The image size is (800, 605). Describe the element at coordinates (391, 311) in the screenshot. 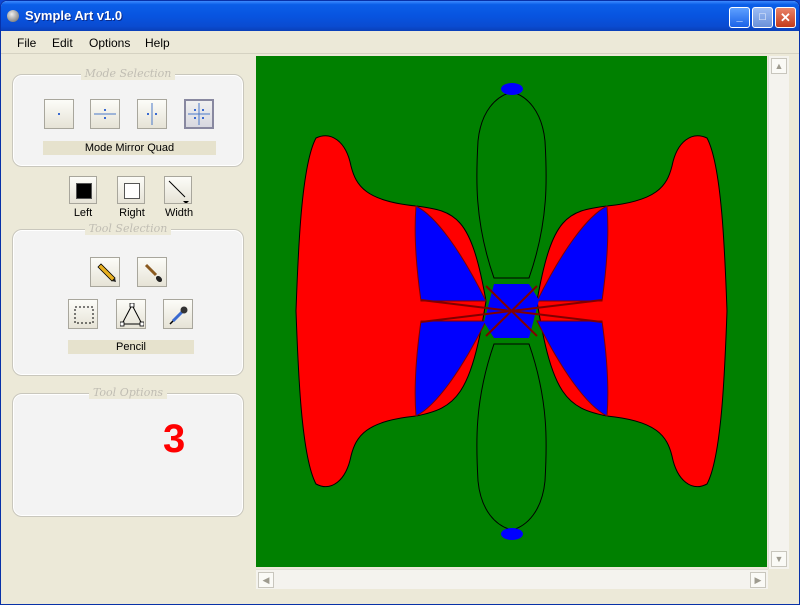

I see `red-shape-left` at that location.